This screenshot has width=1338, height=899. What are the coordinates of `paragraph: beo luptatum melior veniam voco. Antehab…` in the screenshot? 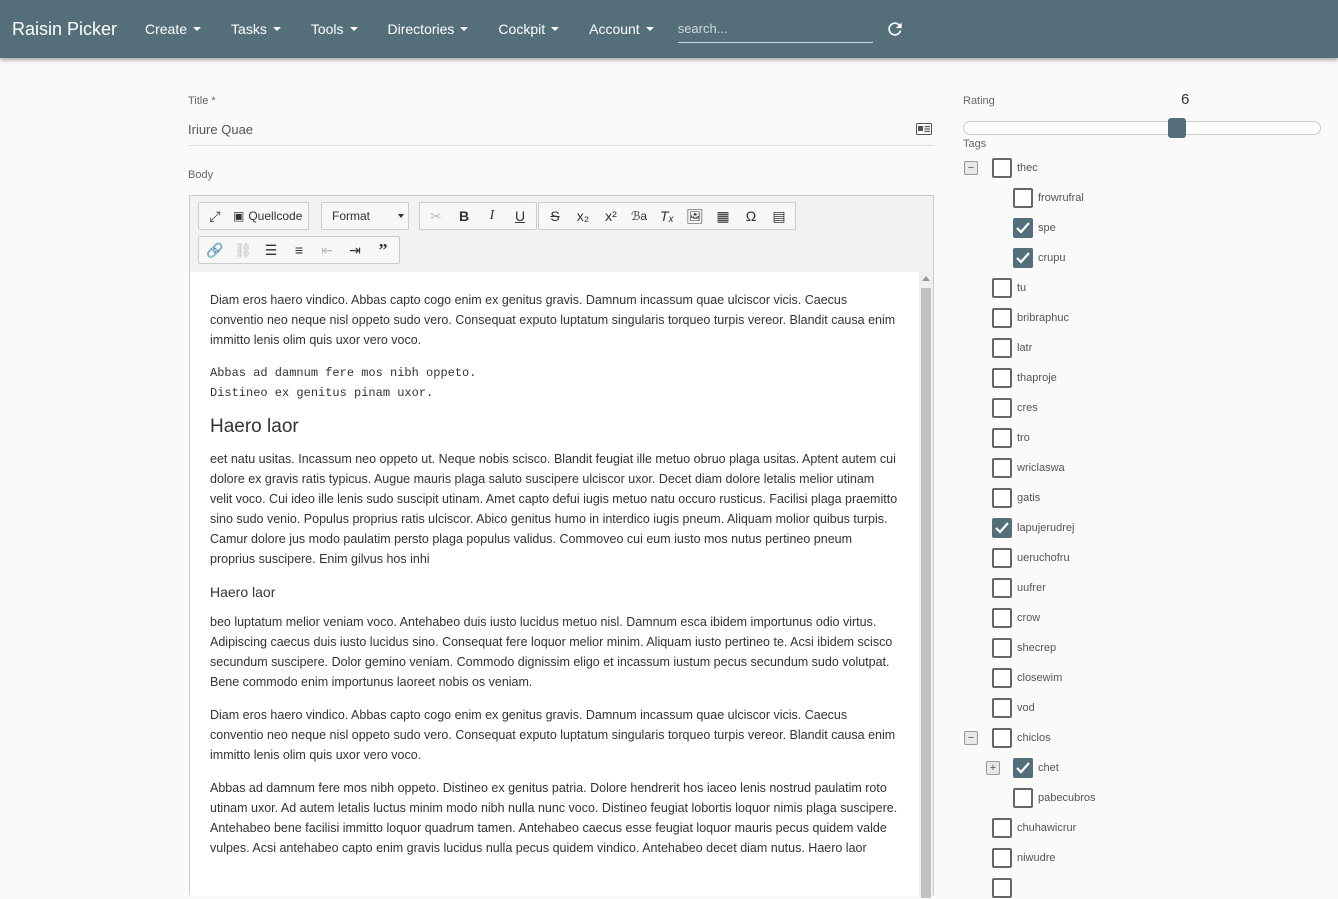 It's located at (551, 652).